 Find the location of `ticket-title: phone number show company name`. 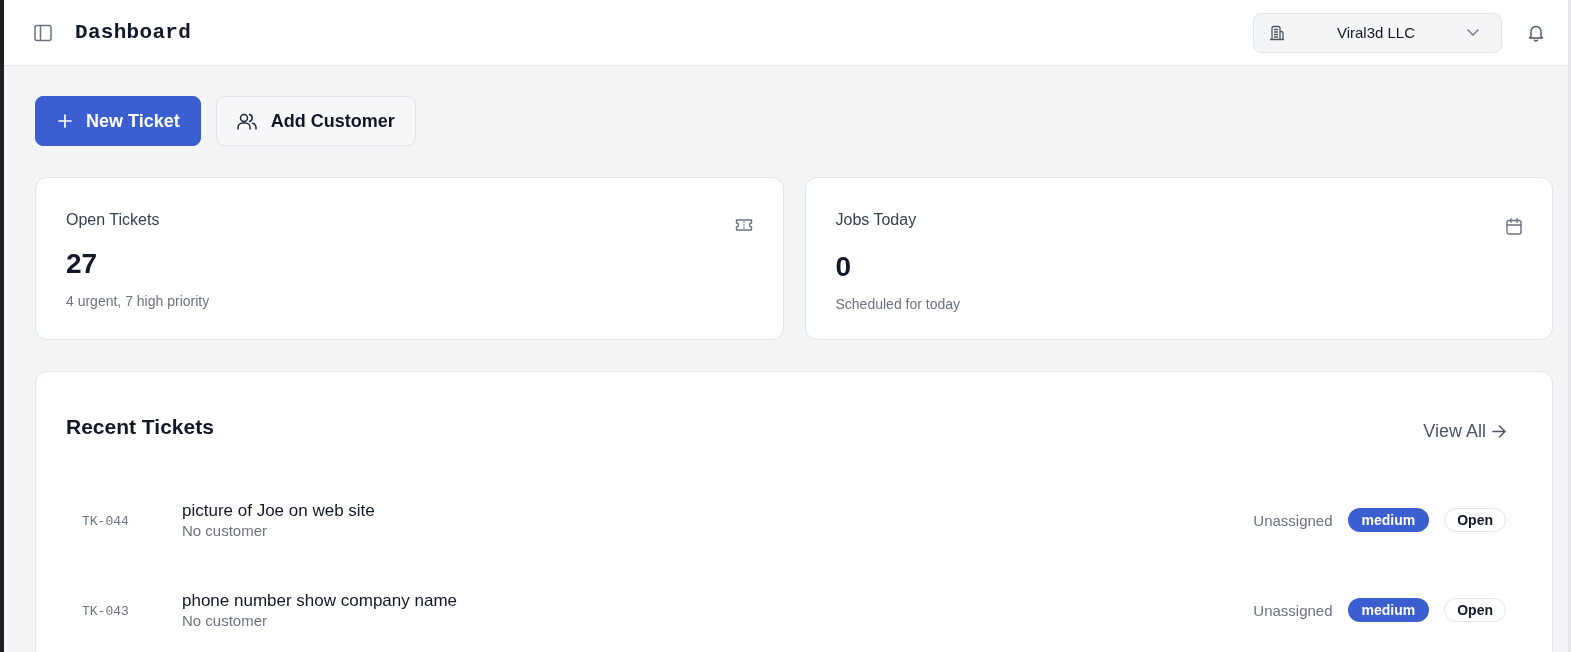

ticket-title: phone number show company name is located at coordinates (319, 600).